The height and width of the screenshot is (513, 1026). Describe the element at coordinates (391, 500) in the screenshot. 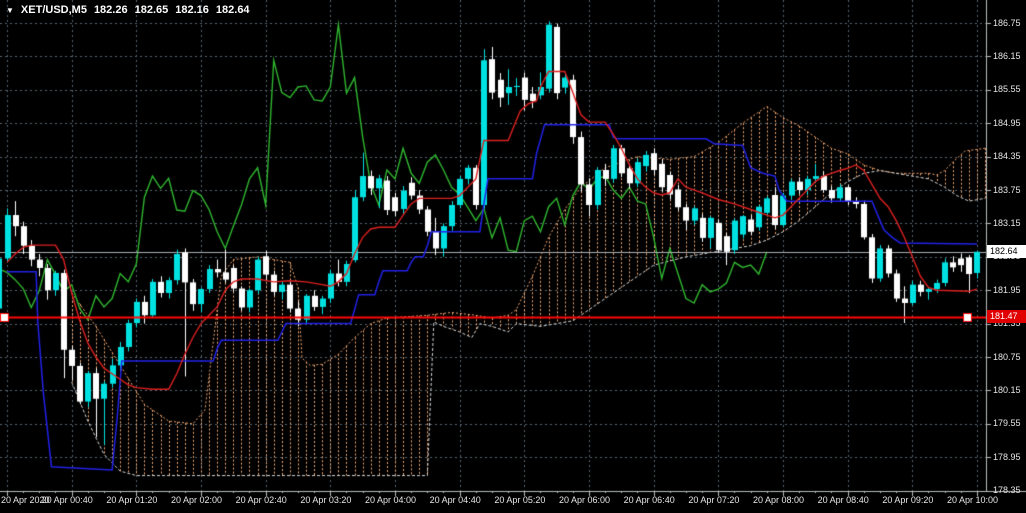

I see `time-axis-label: 20 Apr 04:00` at that location.